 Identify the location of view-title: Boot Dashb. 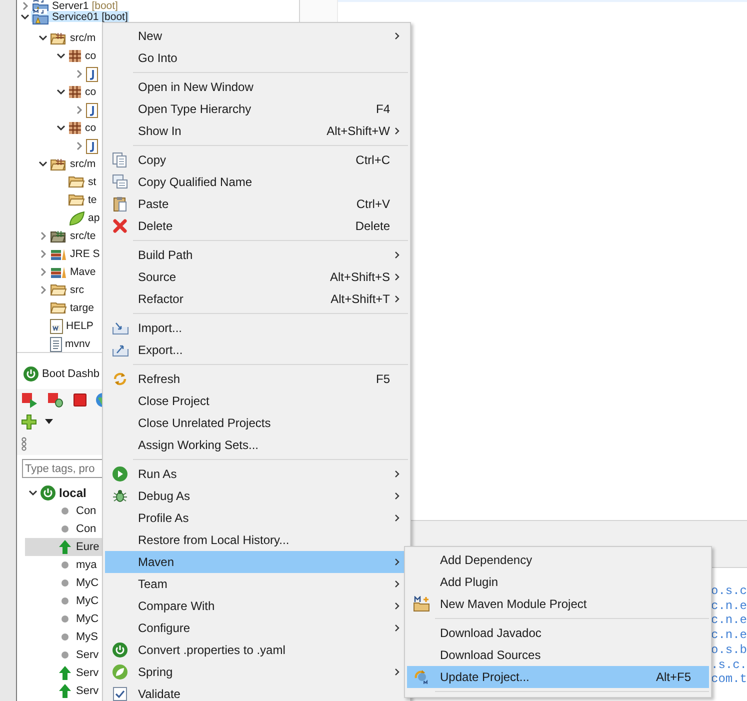
(71, 374).